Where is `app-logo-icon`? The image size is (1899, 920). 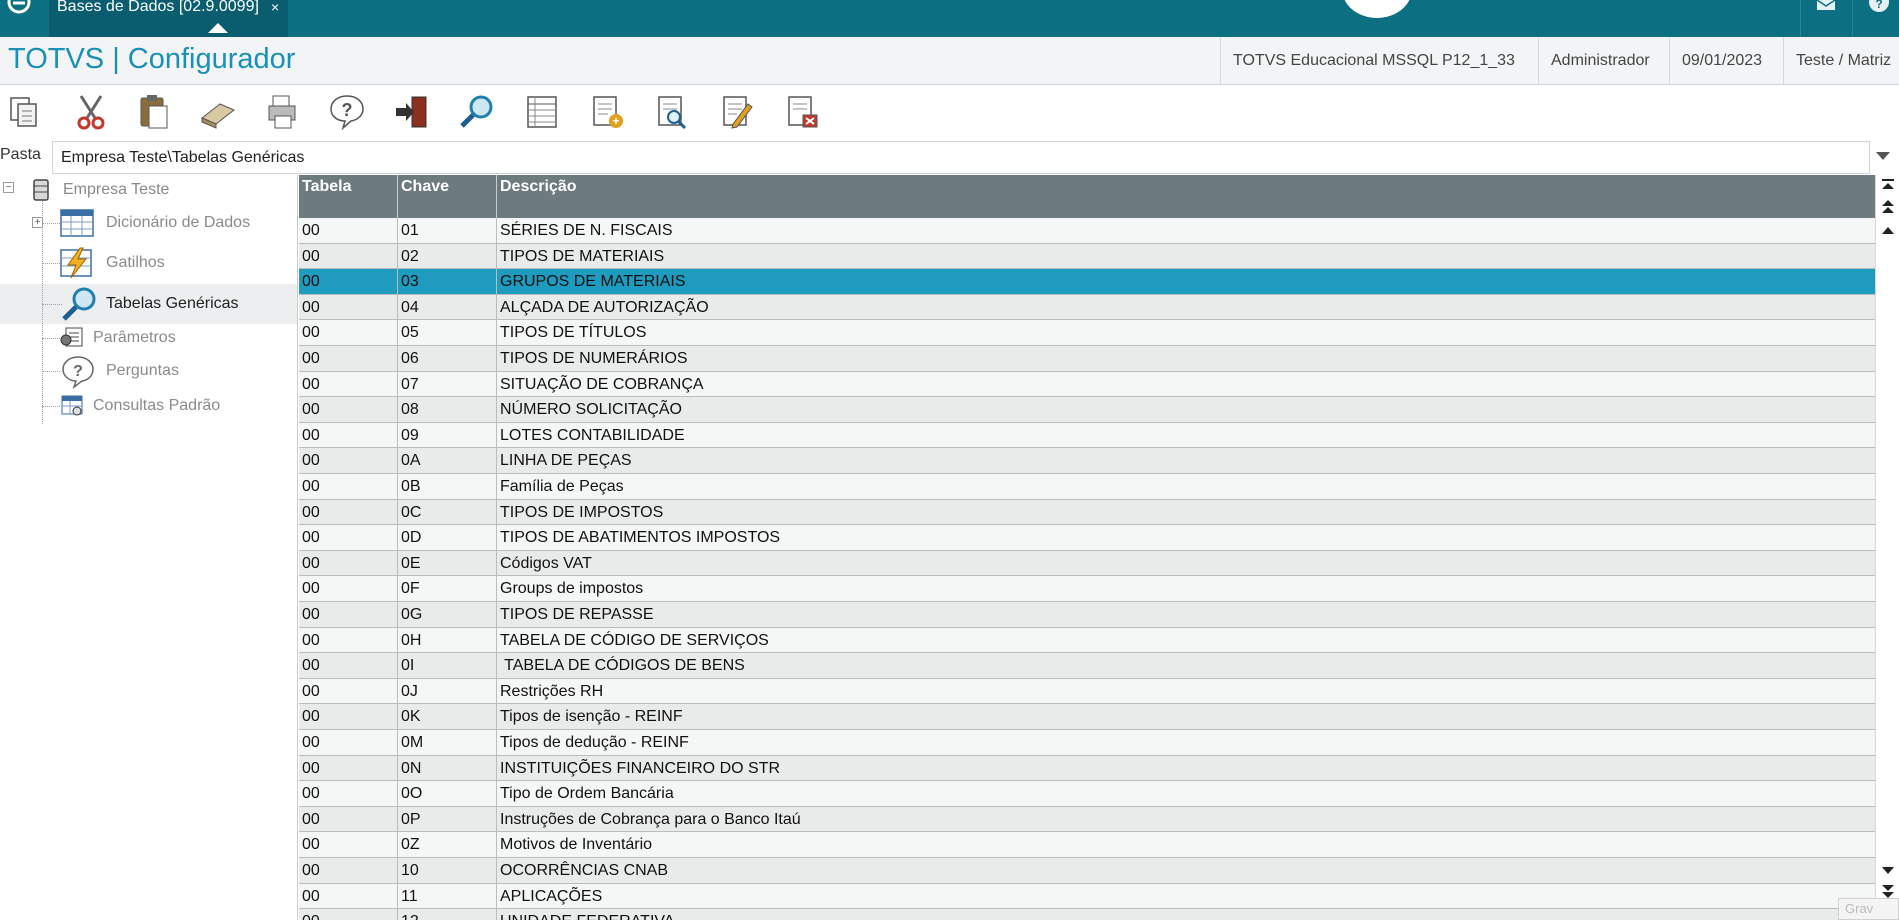
app-logo-icon is located at coordinates (19, 7).